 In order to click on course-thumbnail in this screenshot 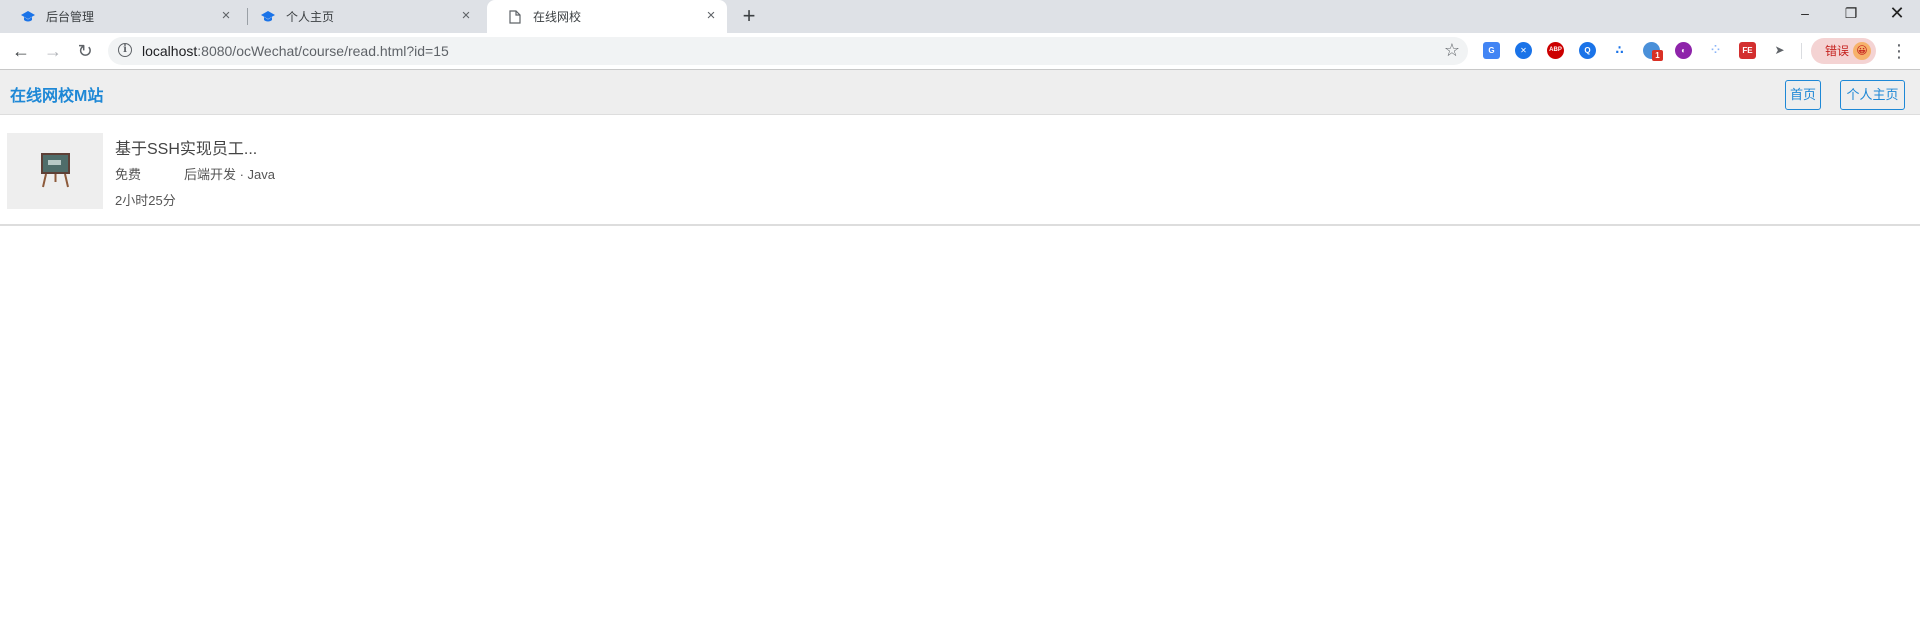, I will do `click(55, 171)`.